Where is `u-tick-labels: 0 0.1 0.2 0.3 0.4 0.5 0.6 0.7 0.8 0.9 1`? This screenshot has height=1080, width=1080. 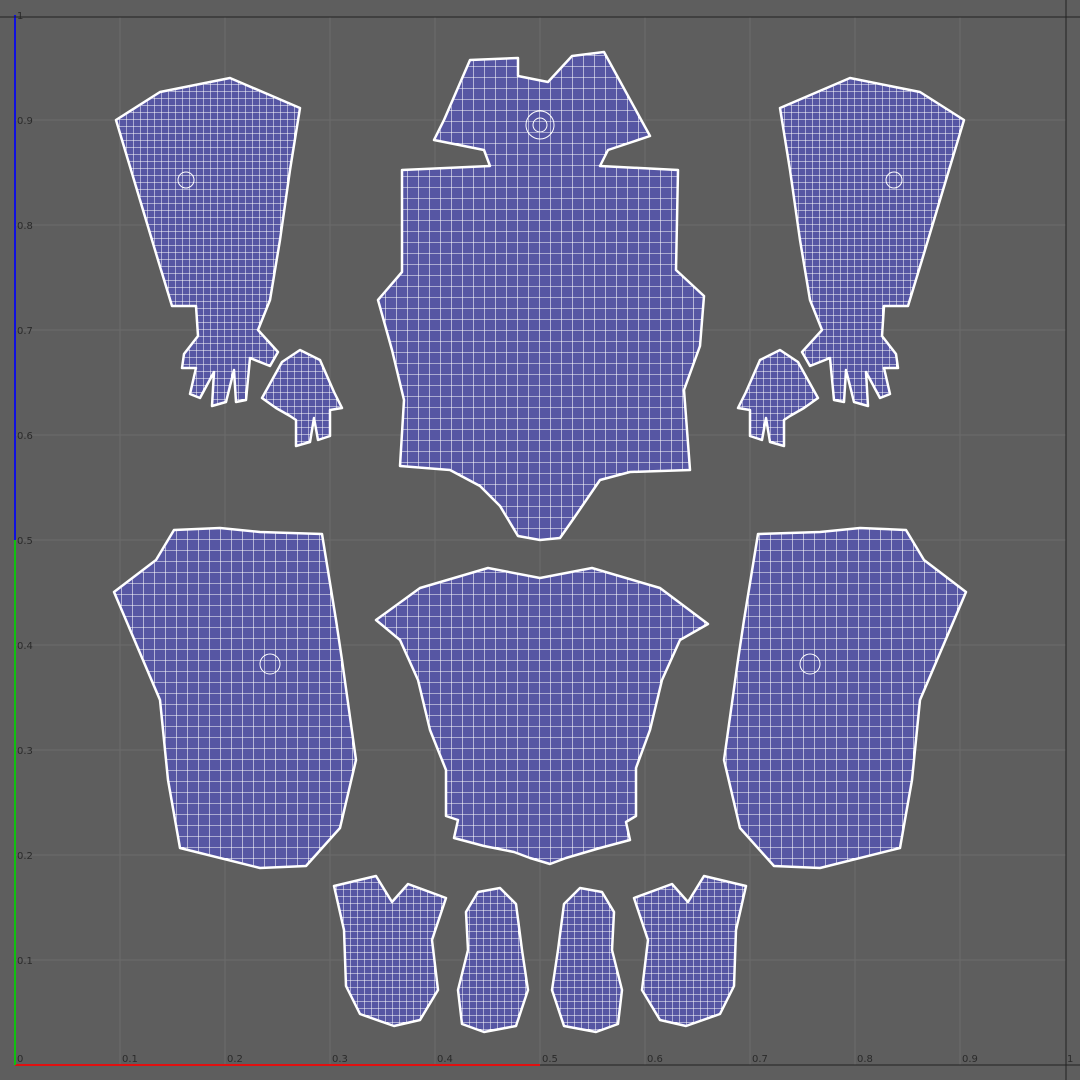
u-tick-labels: 0 0.1 0.2 0.3 0.4 0.5 0.6 0.7 0.8 0.9 1 is located at coordinates (545, 1059).